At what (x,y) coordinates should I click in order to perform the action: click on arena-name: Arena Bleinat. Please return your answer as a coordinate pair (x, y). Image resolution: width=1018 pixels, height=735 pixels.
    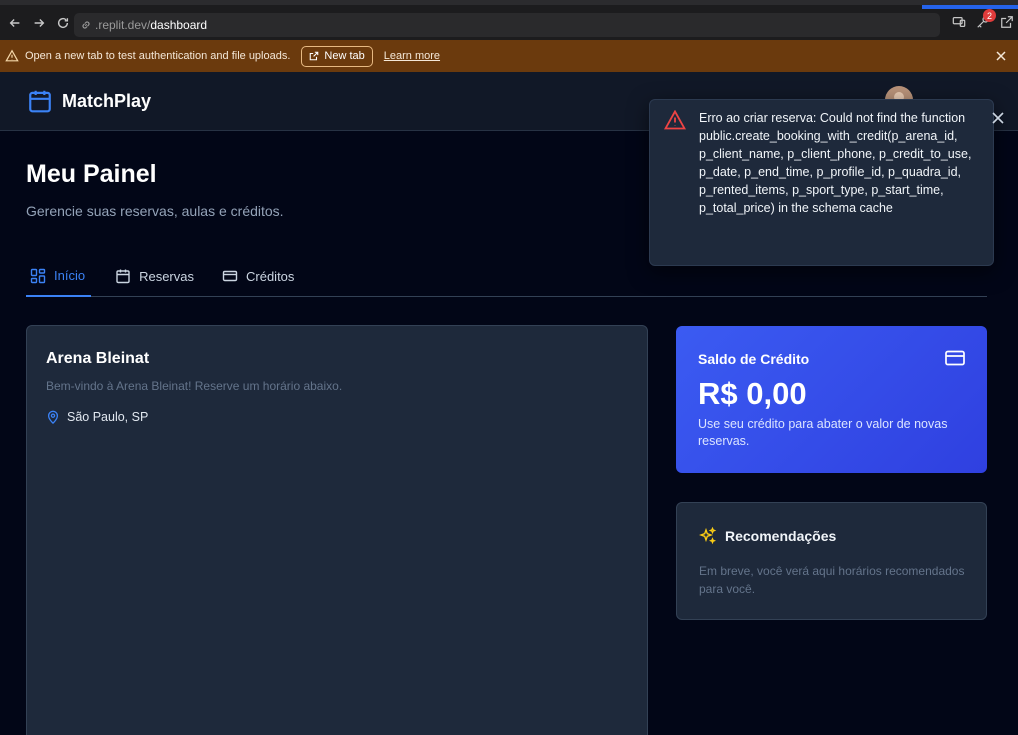
    Looking at the image, I should click on (98, 358).